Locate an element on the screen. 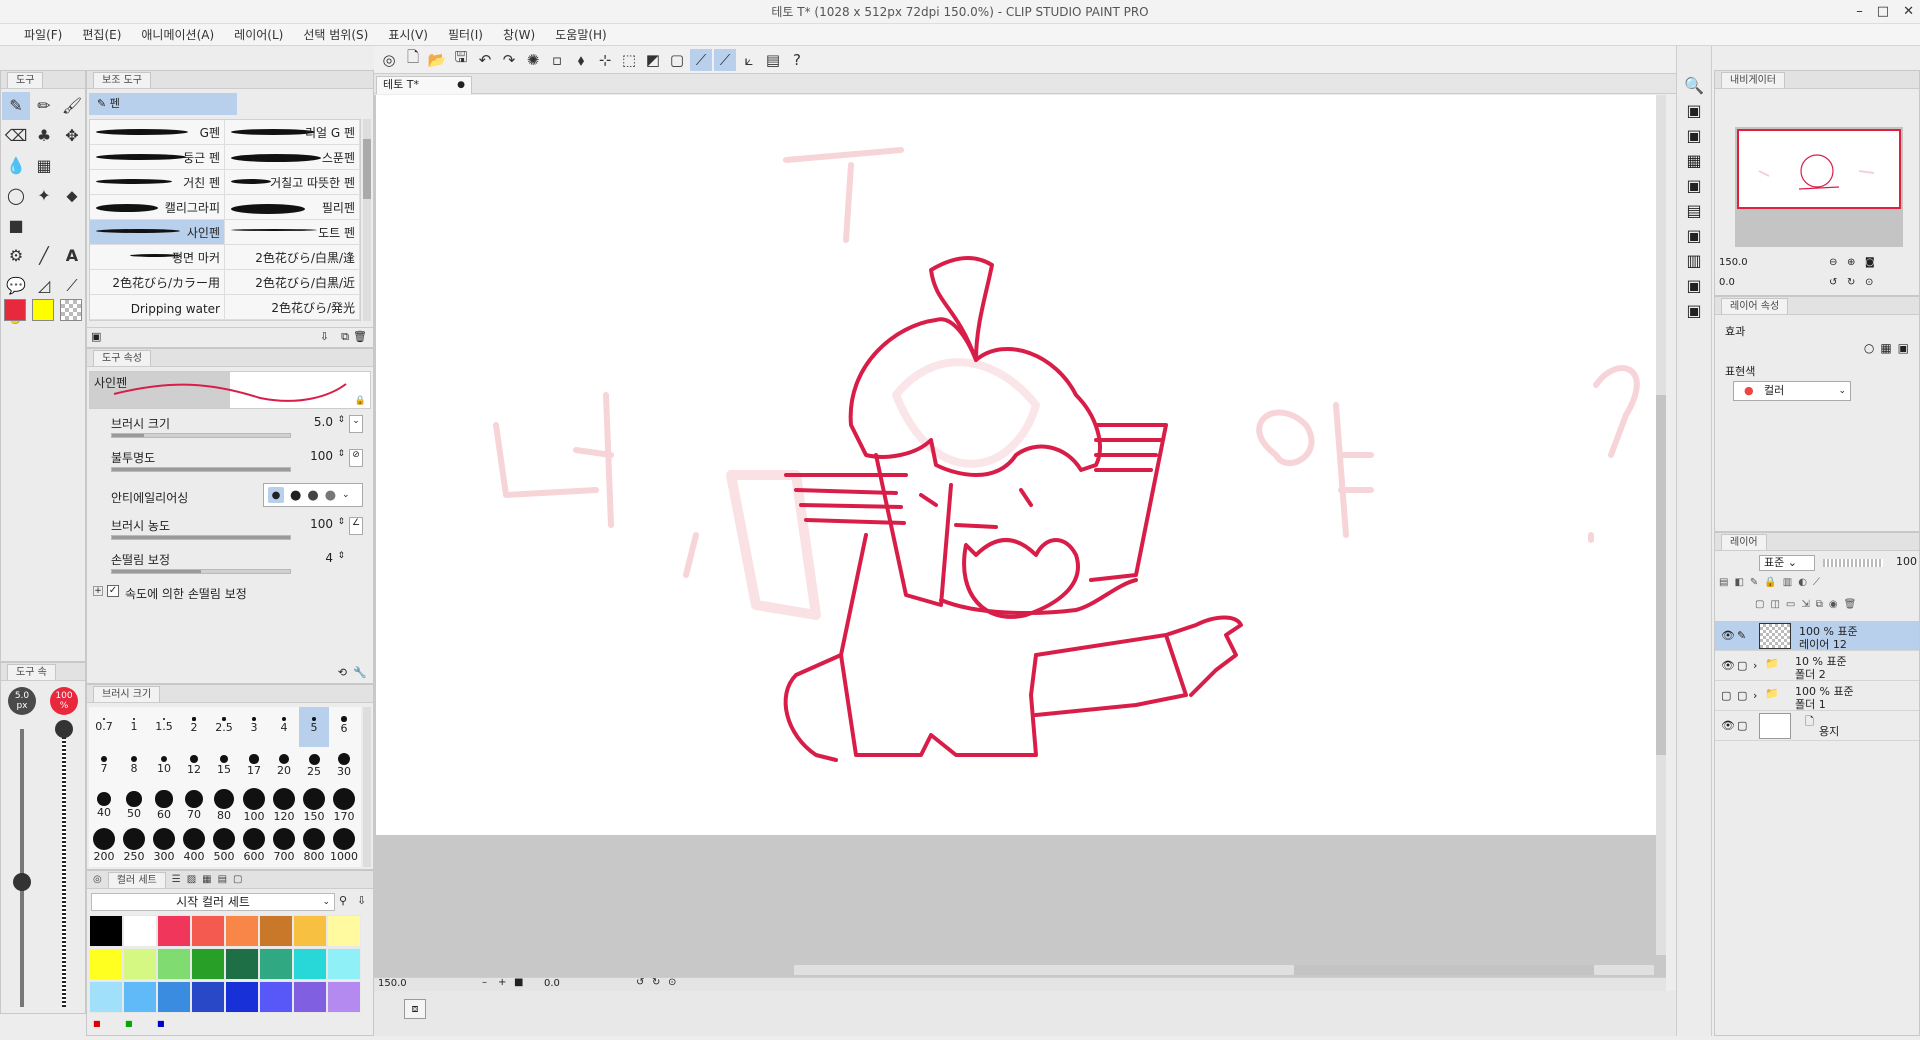  subtool-round-pen: 둥근 펜 is located at coordinates (157, 157).